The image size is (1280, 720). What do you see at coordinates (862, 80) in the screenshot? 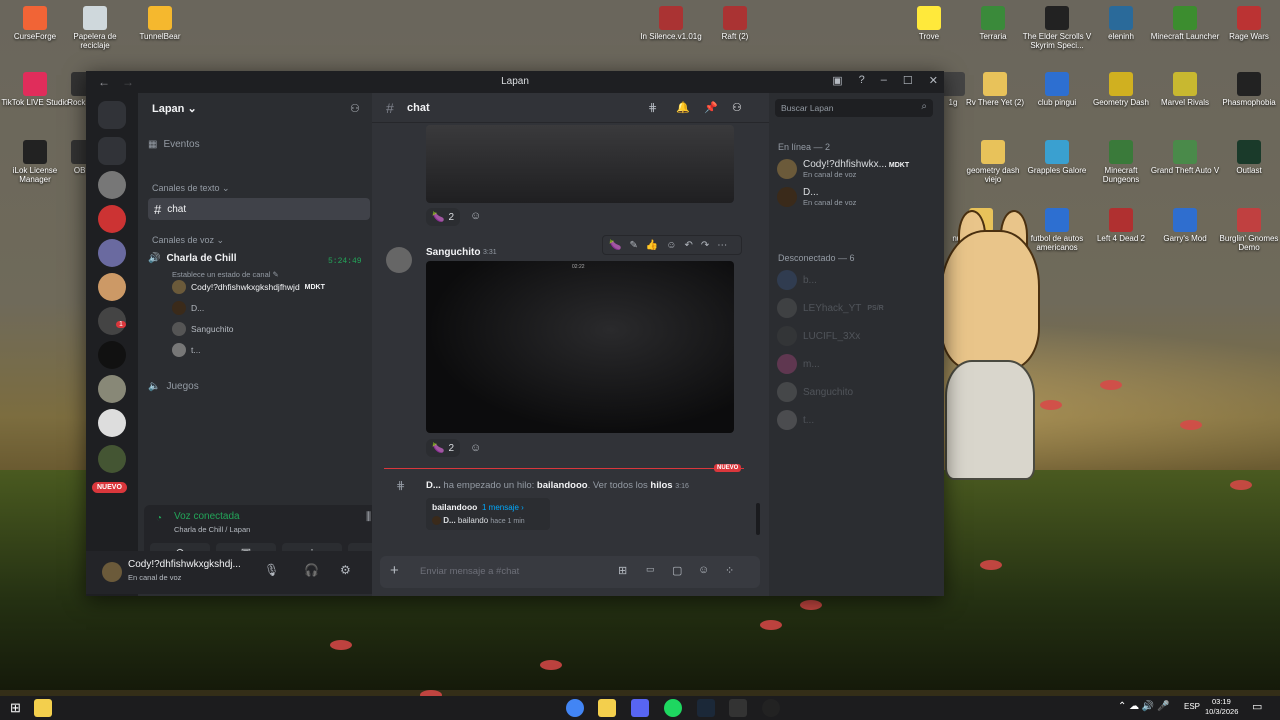
I see `help-icon: ?` at bounding box center [862, 80].